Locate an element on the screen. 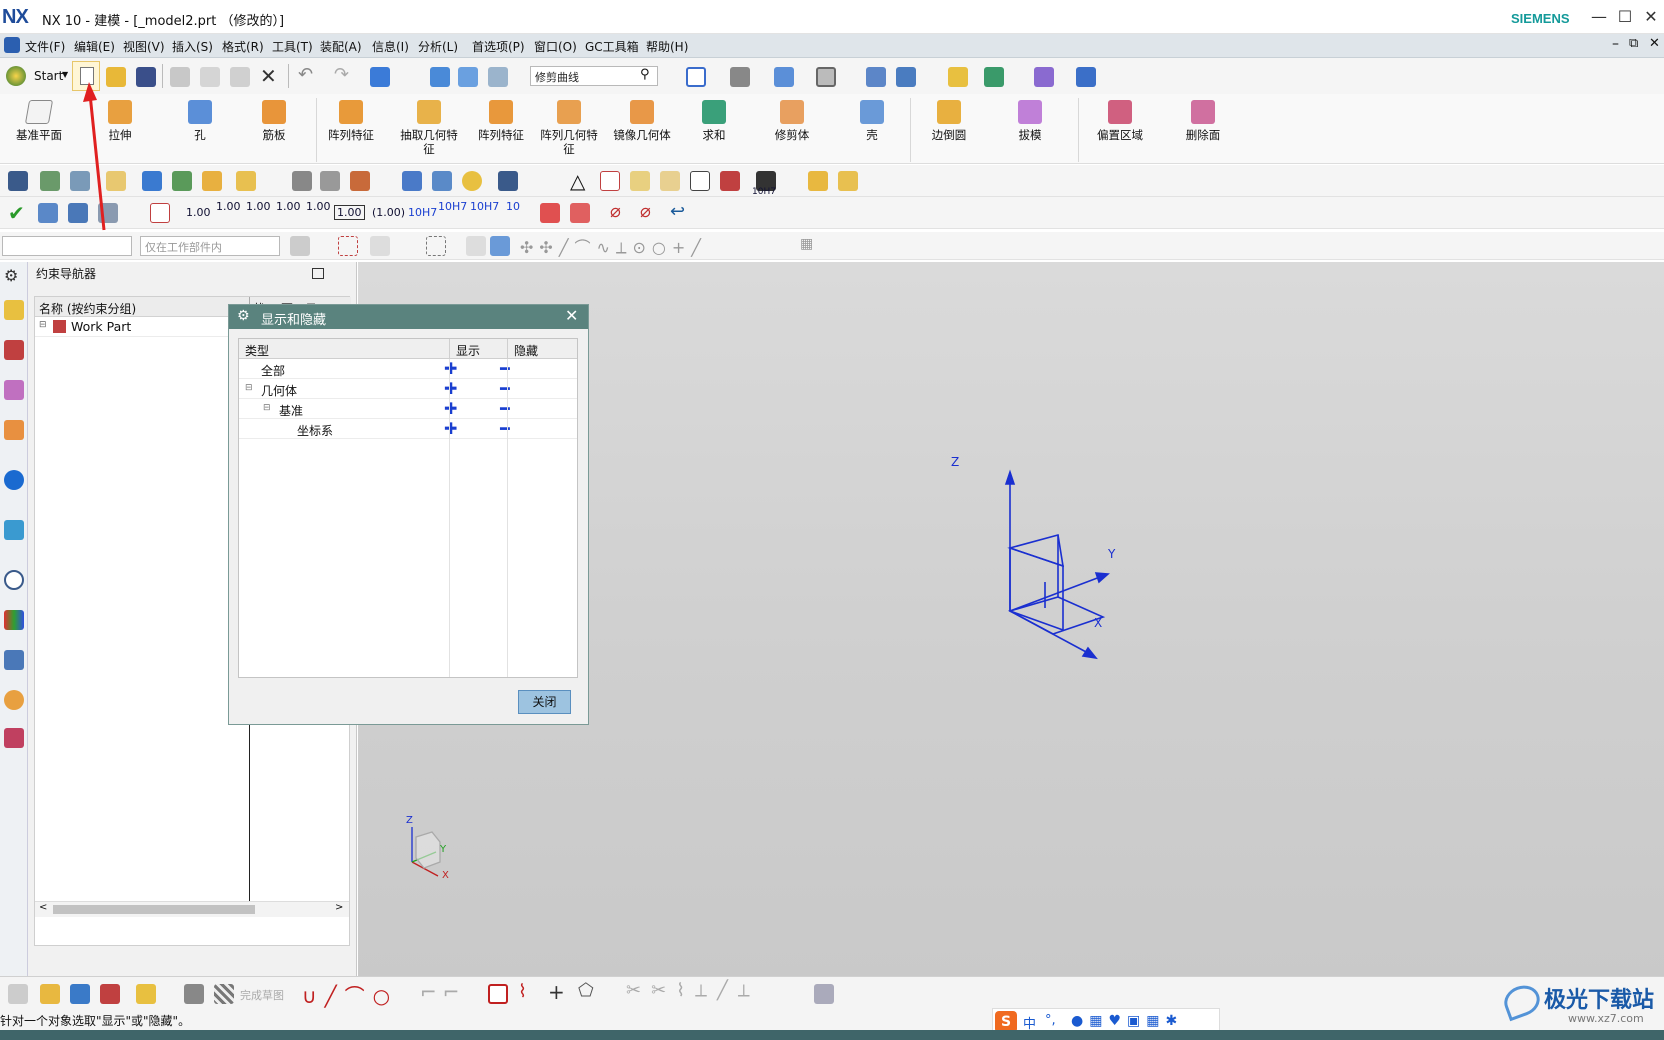 The height and width of the screenshot is (1040, 1664). fit-view-icon is located at coordinates (696, 77).